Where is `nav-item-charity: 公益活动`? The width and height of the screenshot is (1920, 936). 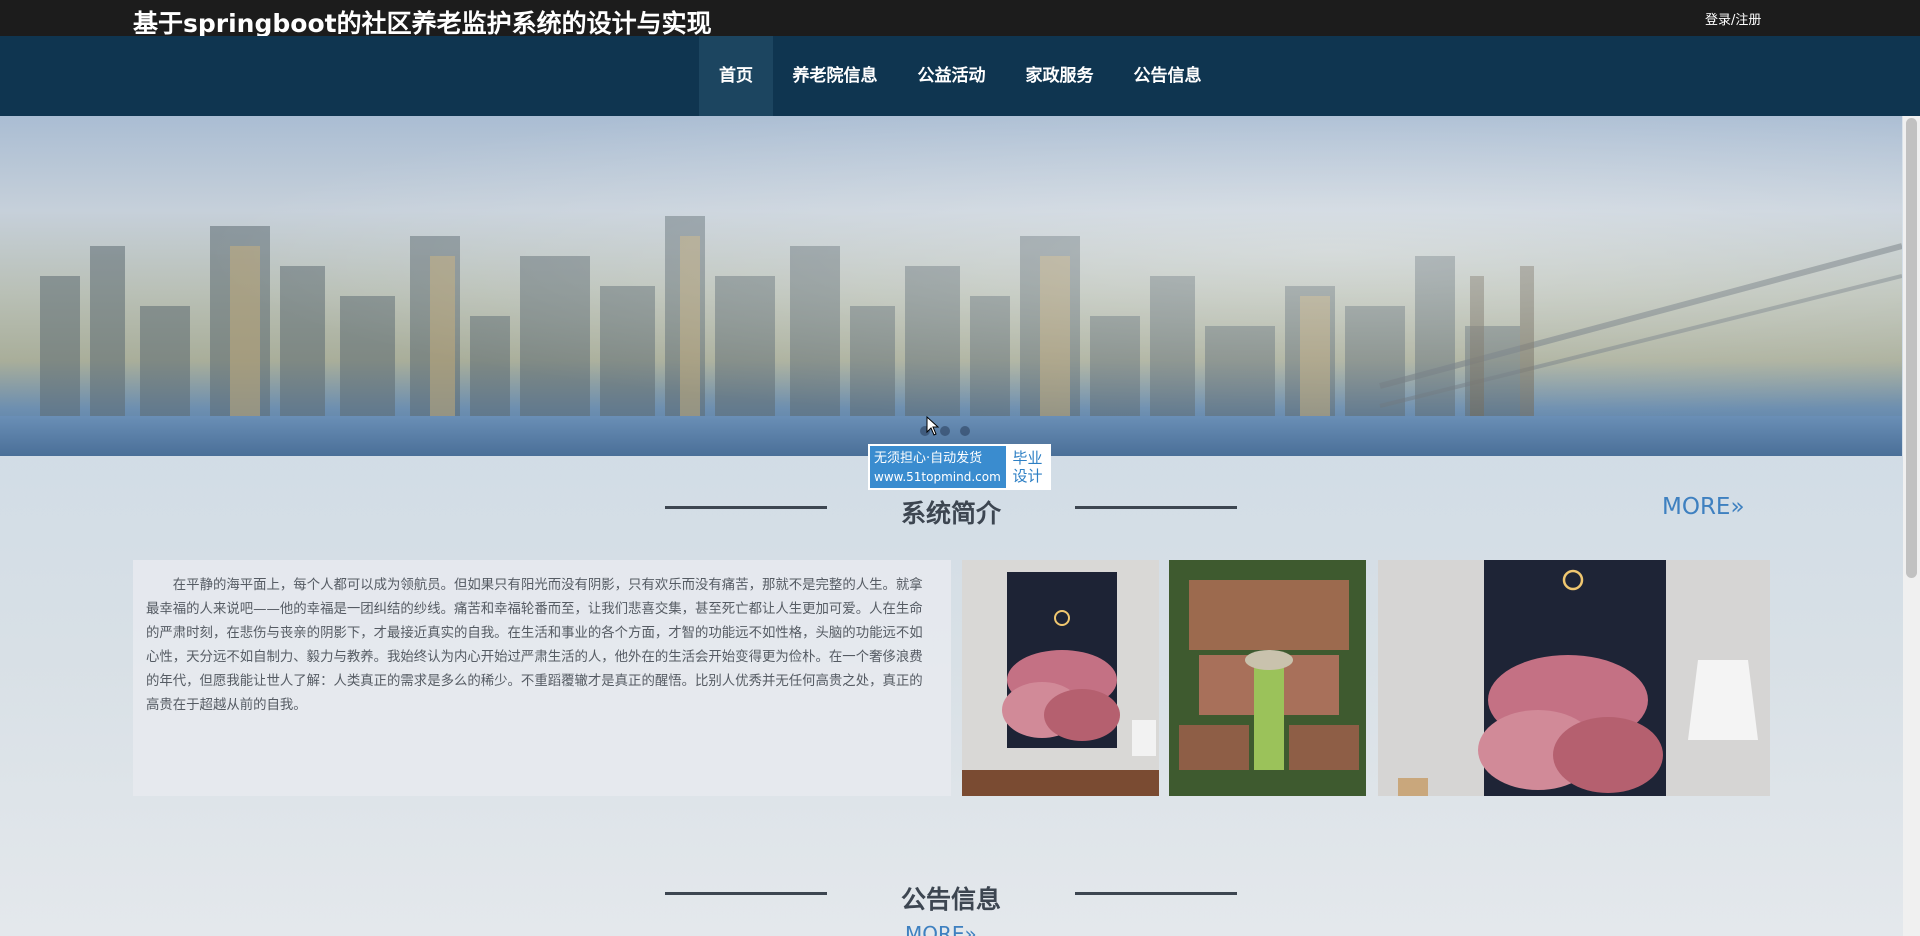 nav-item-charity: 公益活动 is located at coordinates (951, 76).